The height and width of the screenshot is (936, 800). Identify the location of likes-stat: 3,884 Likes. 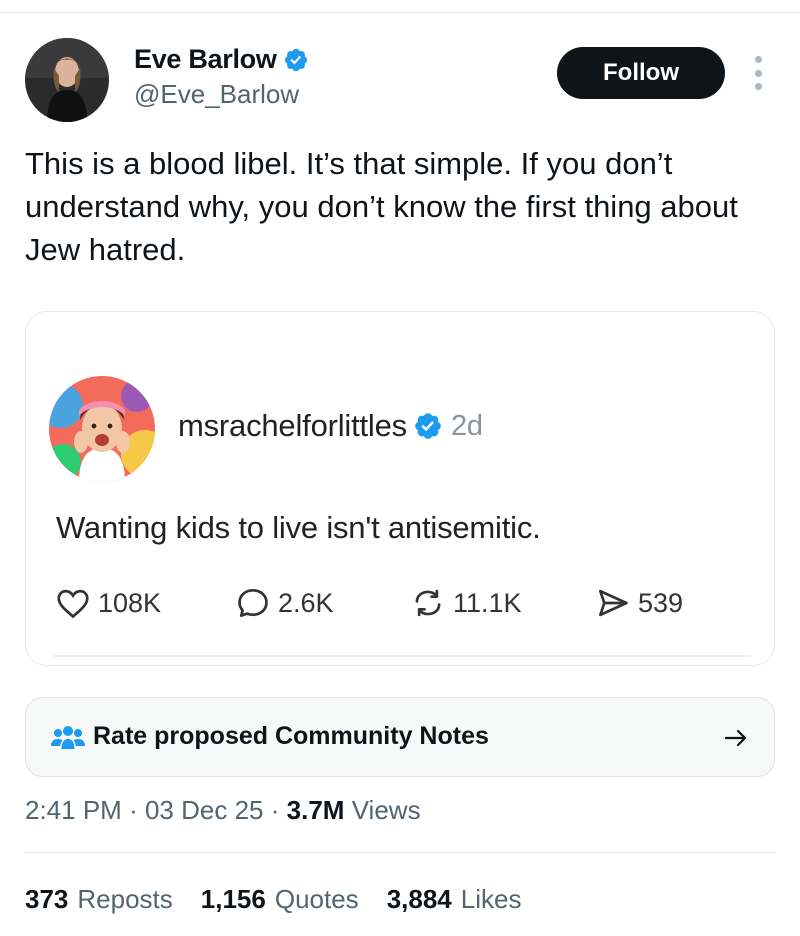
(454, 899).